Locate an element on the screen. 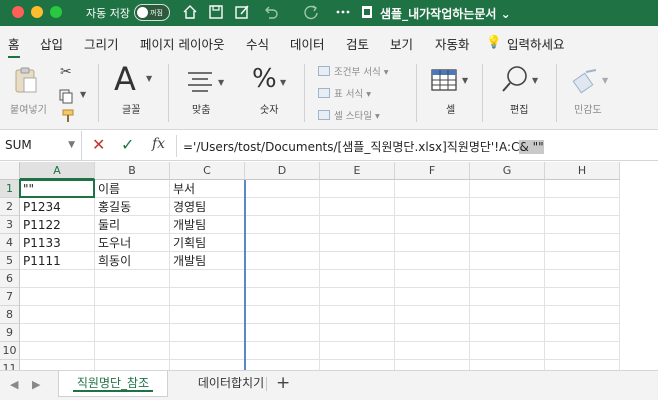 This screenshot has height=400, width=658. cell-a8 is located at coordinates (57, 315).